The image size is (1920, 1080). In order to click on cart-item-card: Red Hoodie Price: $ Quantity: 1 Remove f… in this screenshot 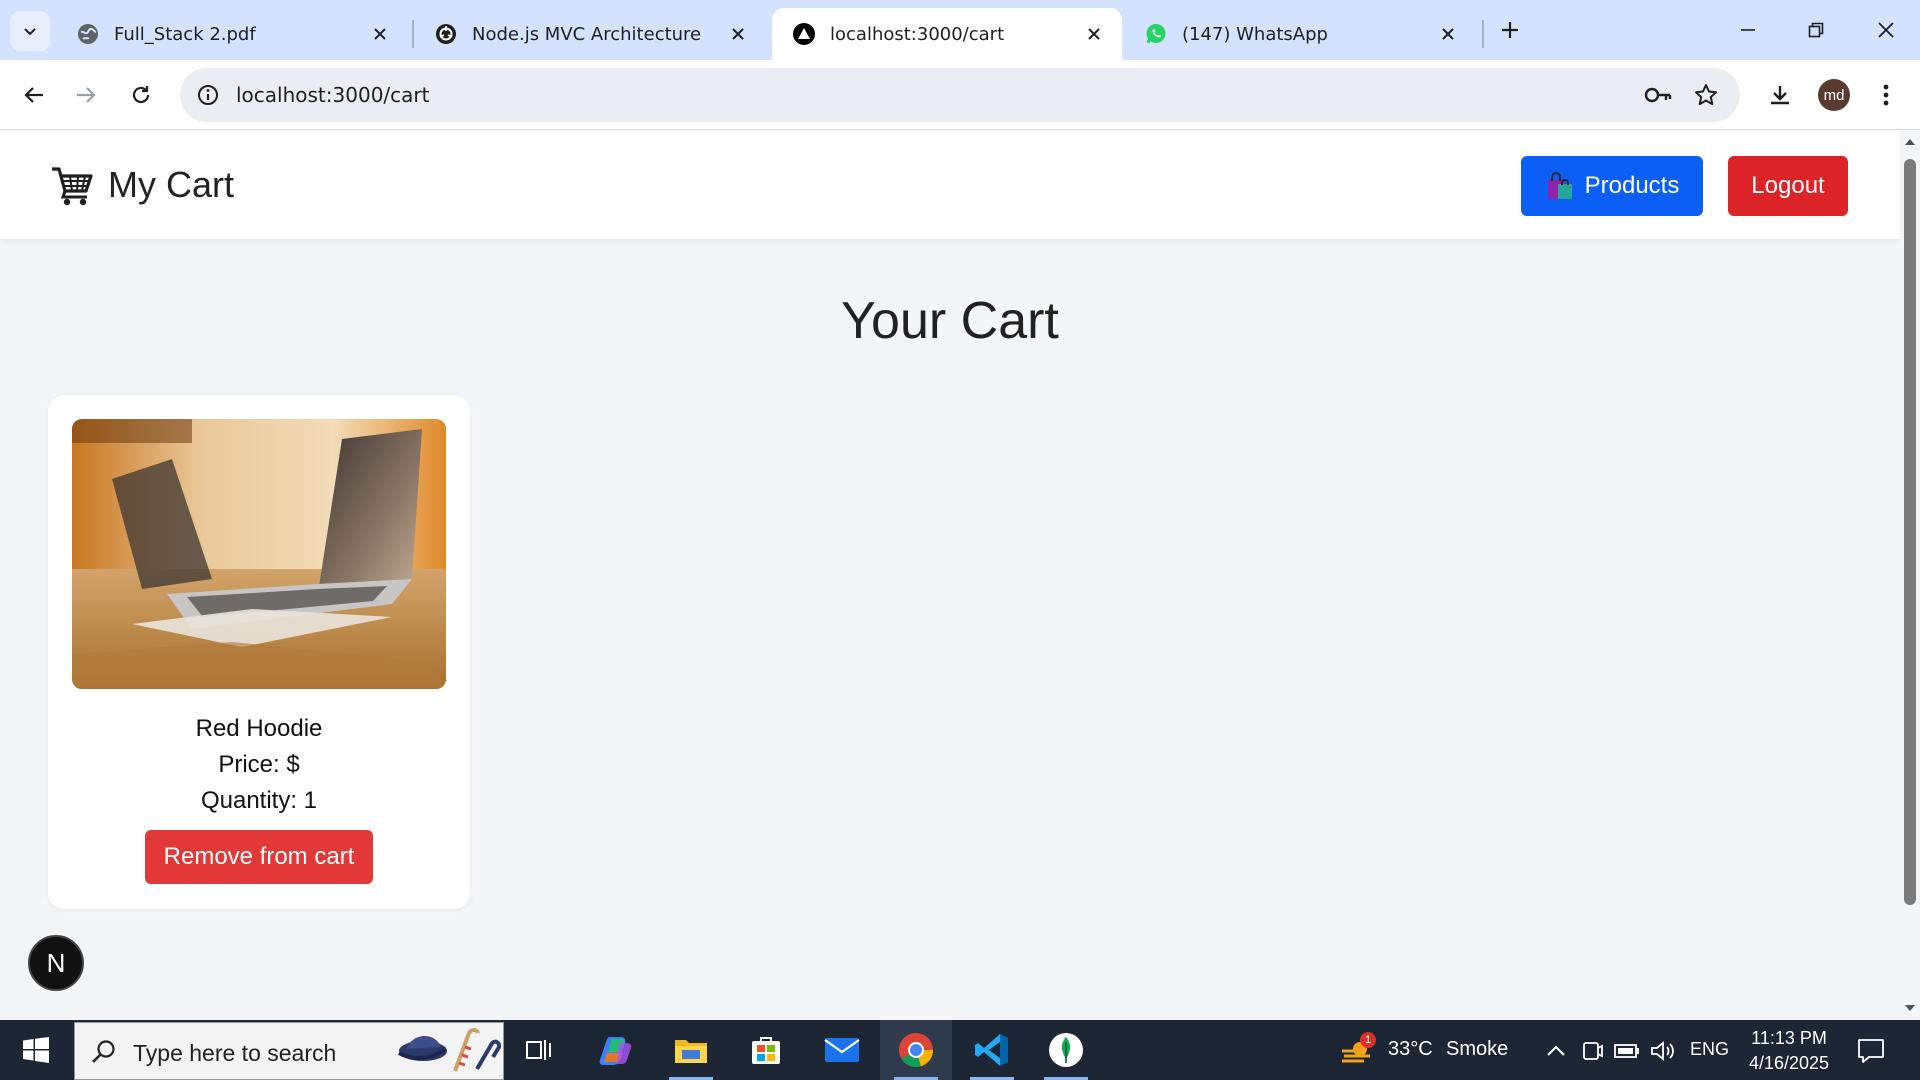, I will do `click(259, 652)`.